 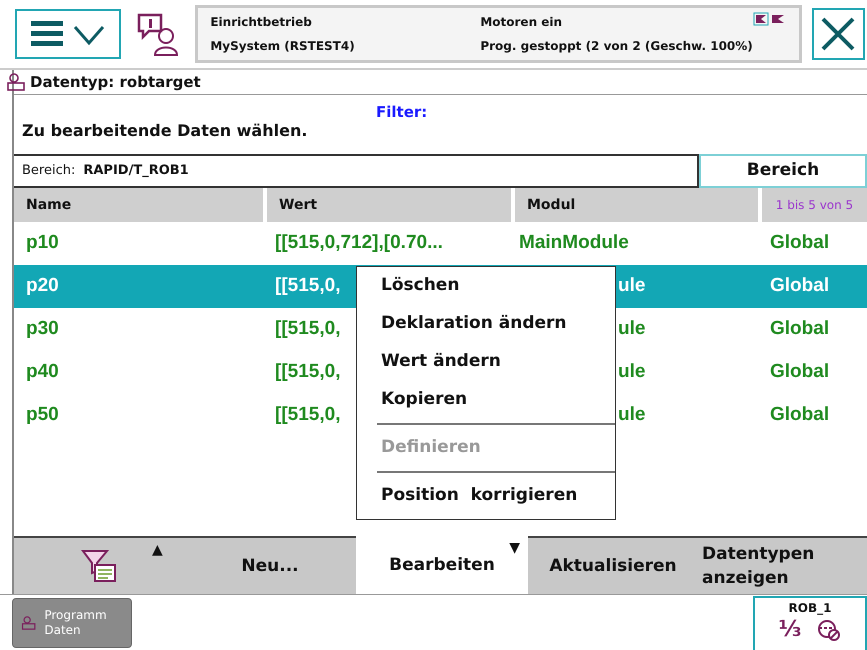 I want to click on status-text: Einrichtbetrieb, so click(x=261, y=22).